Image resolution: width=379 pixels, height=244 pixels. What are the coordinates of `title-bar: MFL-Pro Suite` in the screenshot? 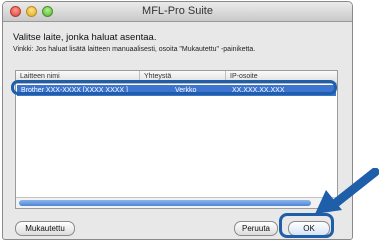 It's located at (177, 12).